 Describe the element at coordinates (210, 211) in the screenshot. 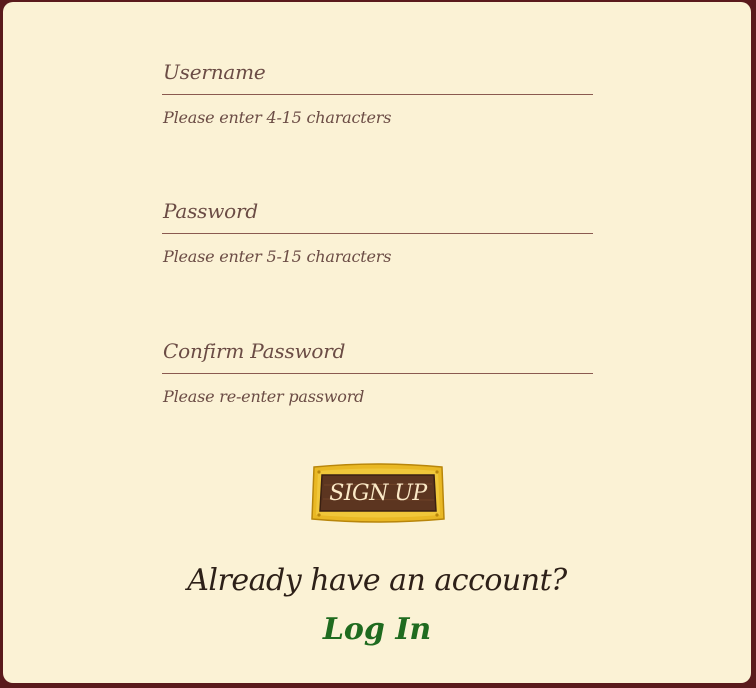

I see `password-label: Password` at that location.